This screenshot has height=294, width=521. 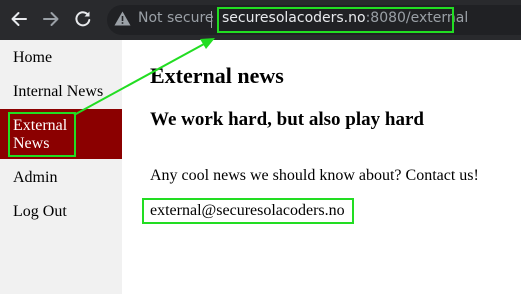 What do you see at coordinates (217, 75) in the screenshot?
I see `page-title: External news` at bounding box center [217, 75].